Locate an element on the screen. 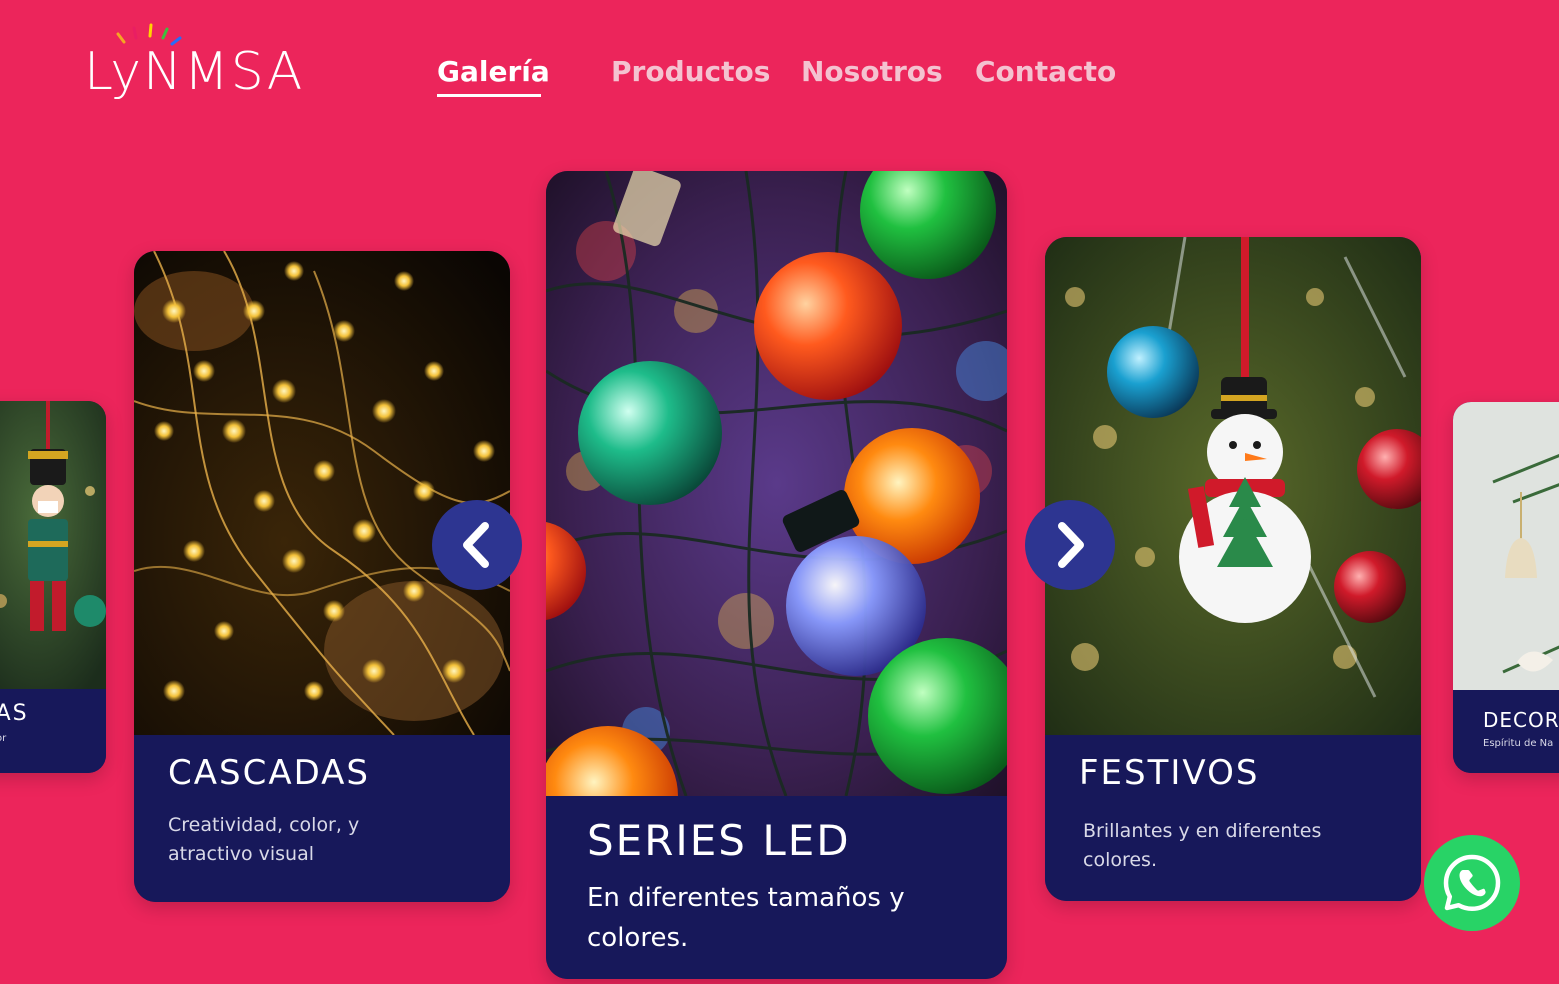  chevron-right-icon is located at coordinates (1071, 545).